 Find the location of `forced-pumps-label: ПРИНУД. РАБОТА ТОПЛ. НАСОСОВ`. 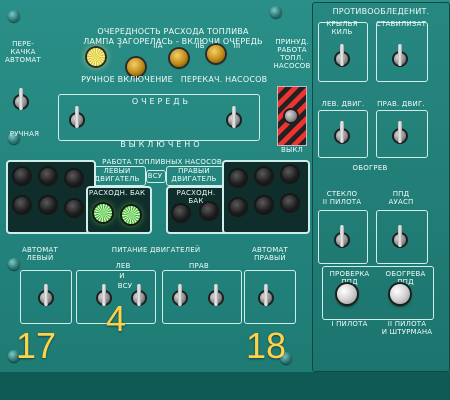

forced-pumps-label: ПРИНУД. РАБОТА ТОПЛ. НАСОСОВ is located at coordinates (292, 54).